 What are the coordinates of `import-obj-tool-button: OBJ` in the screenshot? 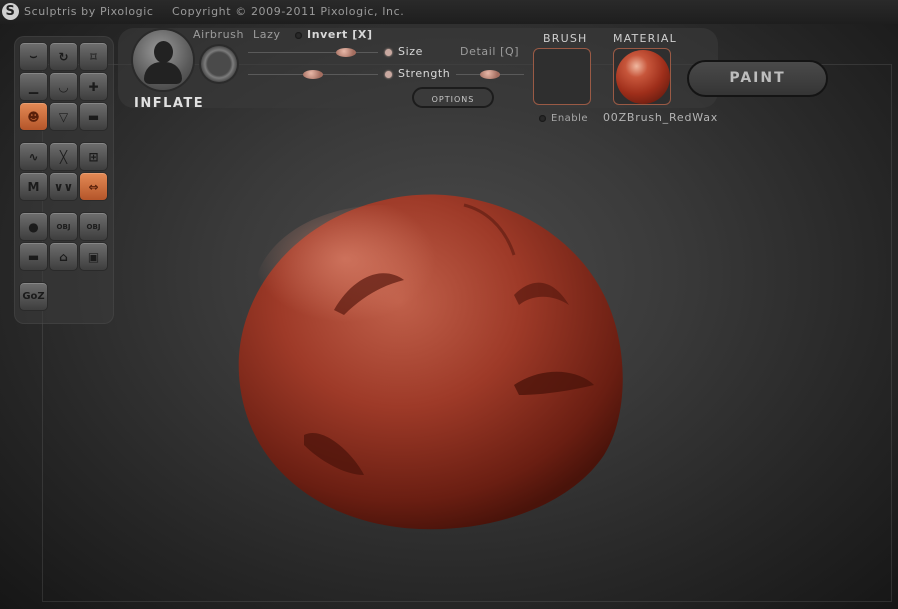 It's located at (63, 226).